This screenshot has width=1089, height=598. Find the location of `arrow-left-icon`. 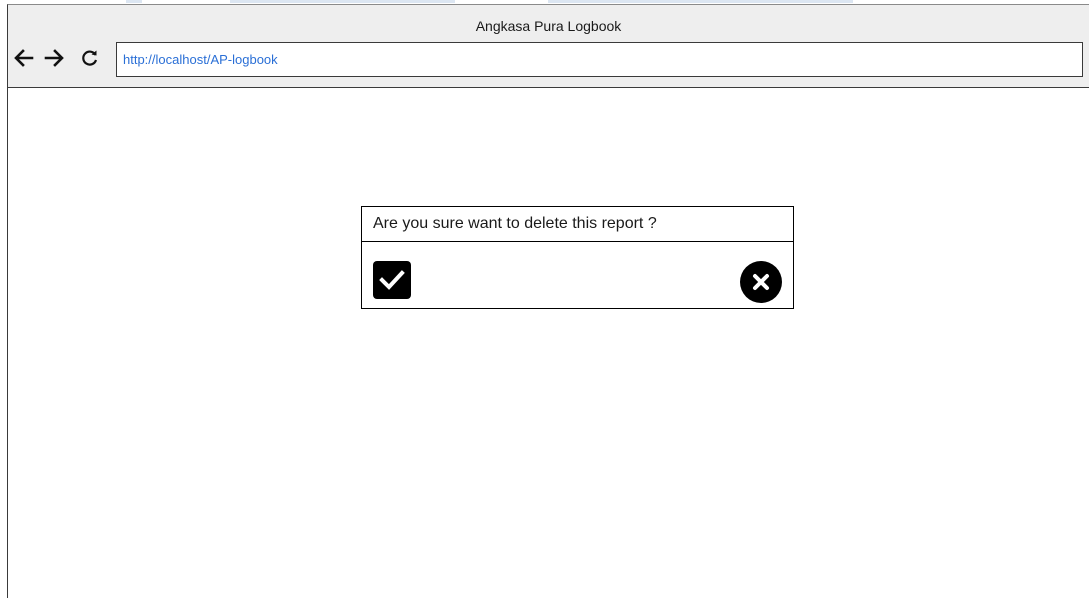

arrow-left-icon is located at coordinates (24, 58).